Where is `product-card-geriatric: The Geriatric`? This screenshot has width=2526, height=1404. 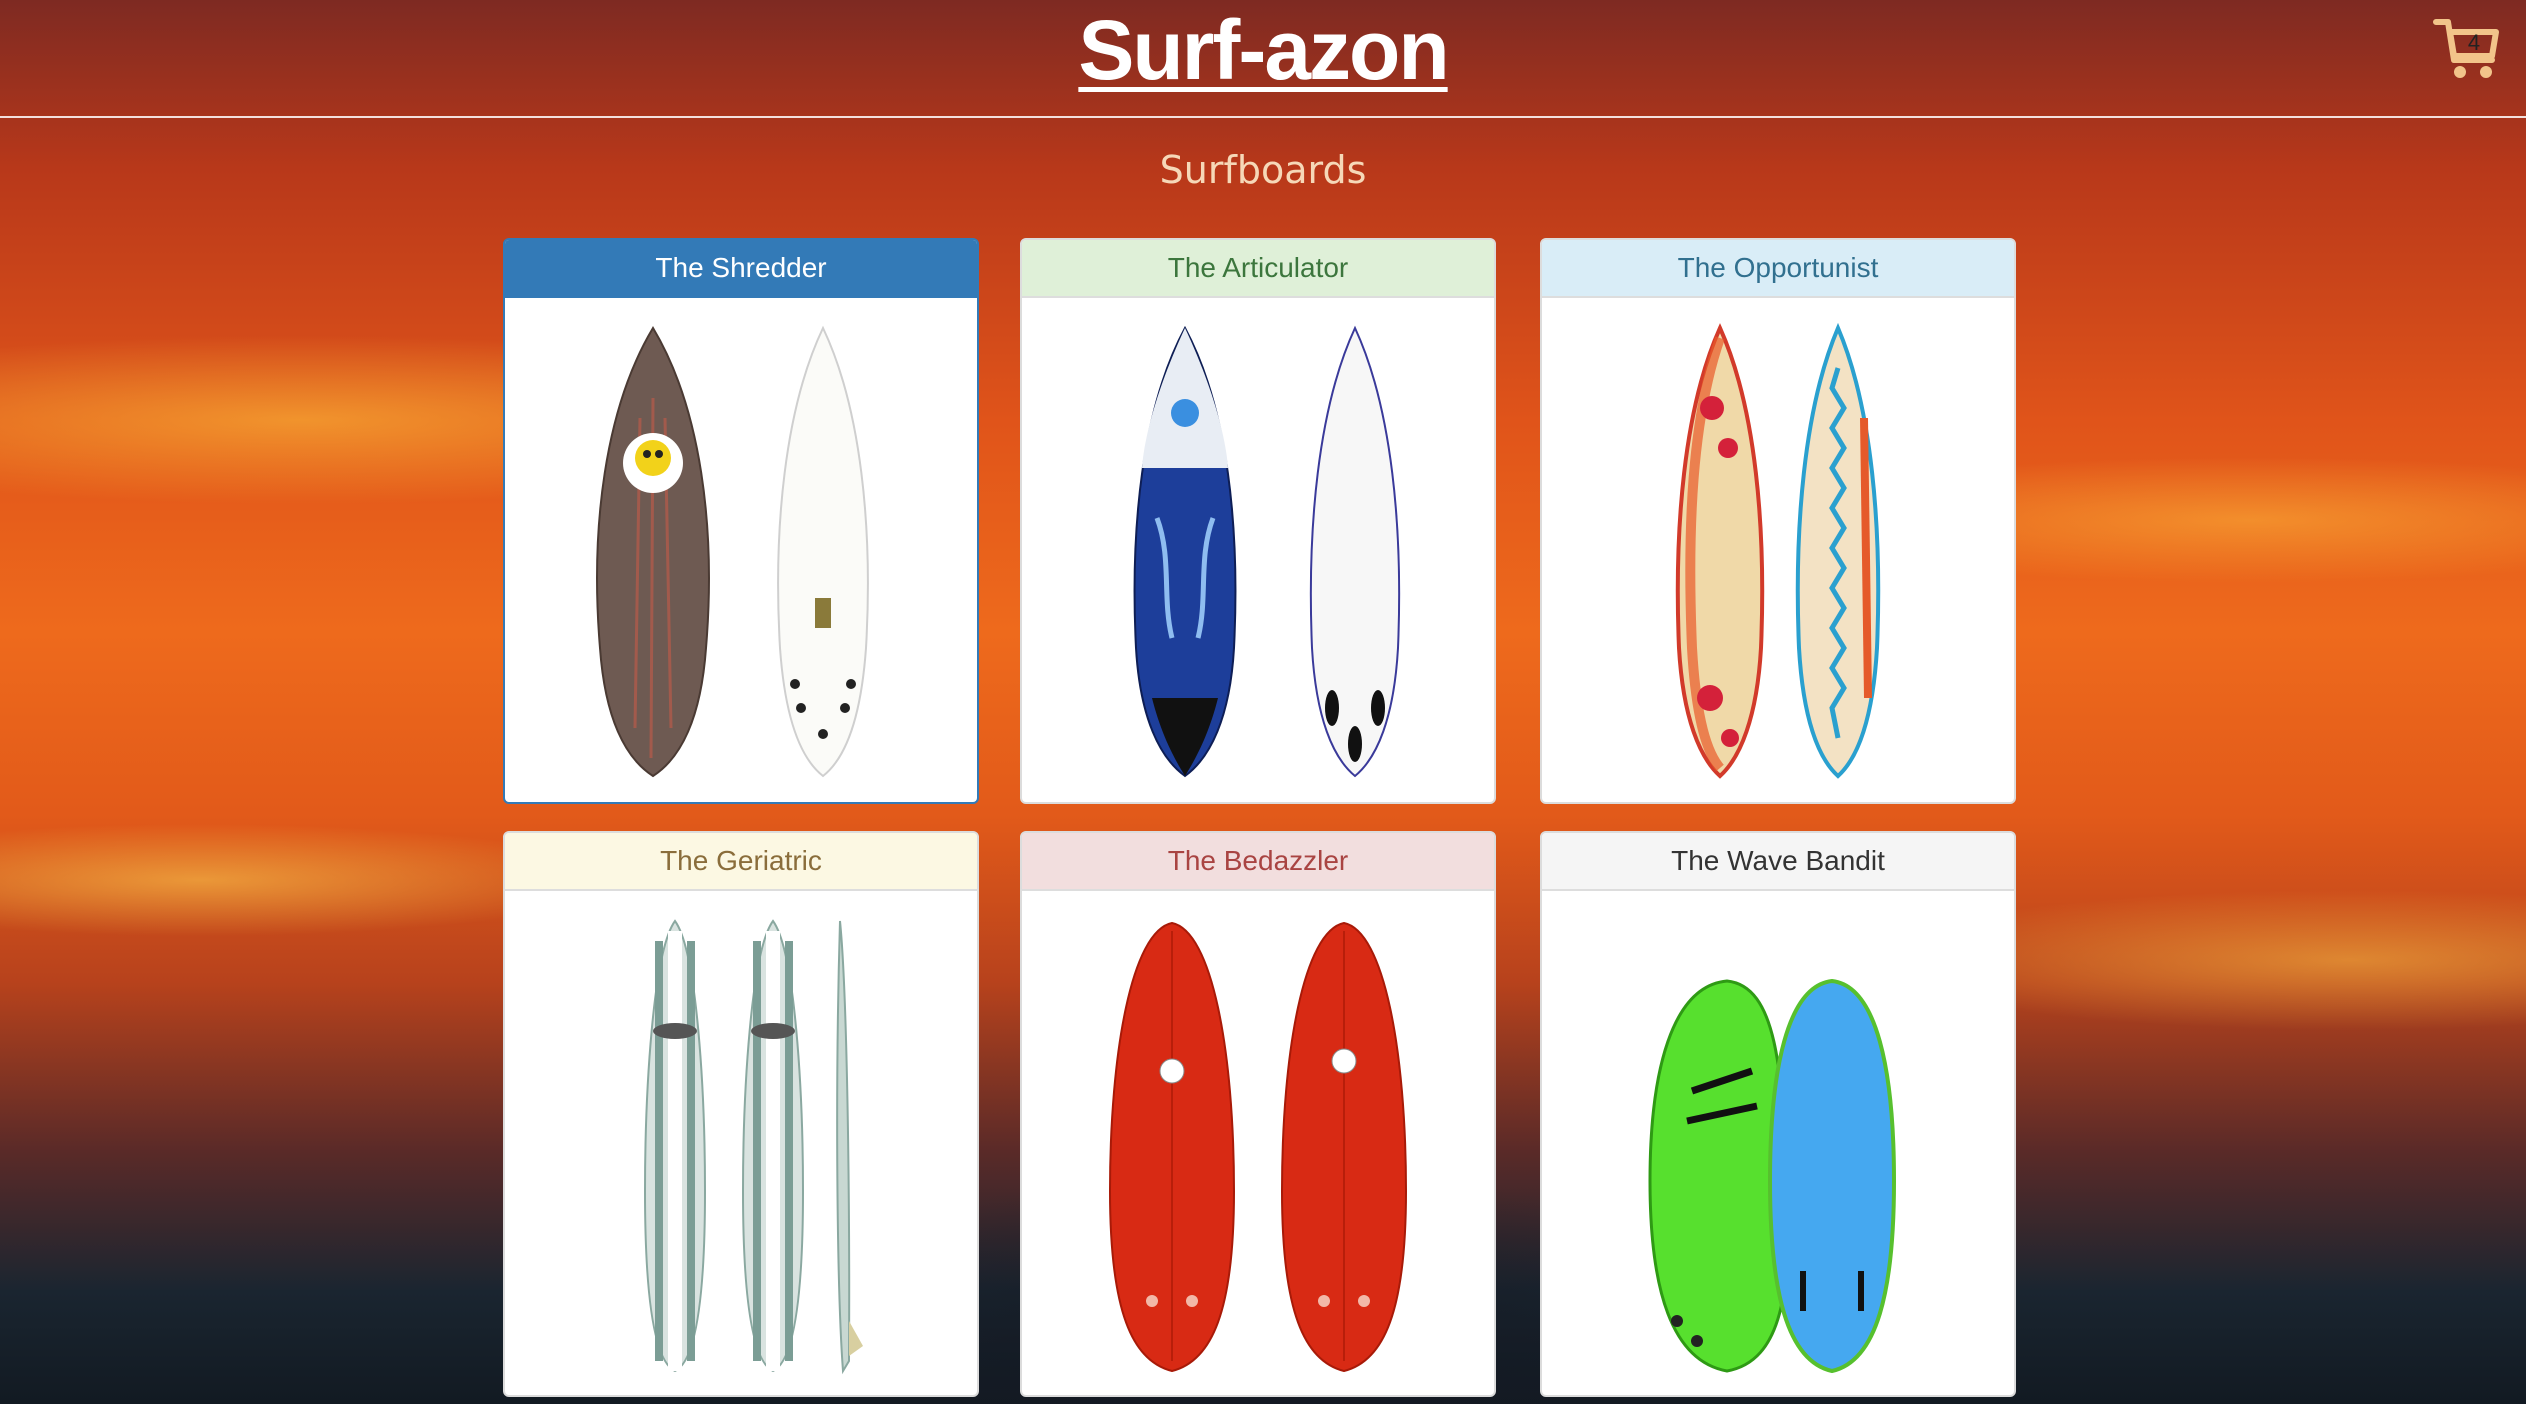
product-card-geriatric: The Geriatric is located at coordinates (741, 1114).